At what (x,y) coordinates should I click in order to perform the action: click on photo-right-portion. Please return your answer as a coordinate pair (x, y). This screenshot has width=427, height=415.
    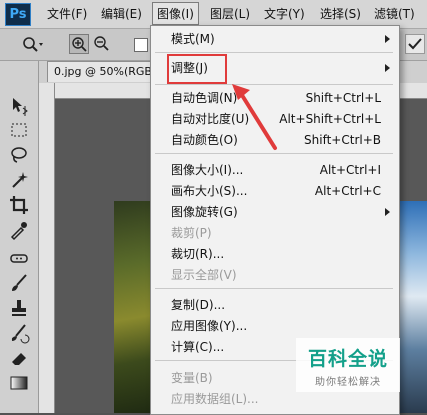
    Looking at the image, I should click on (412, 307).